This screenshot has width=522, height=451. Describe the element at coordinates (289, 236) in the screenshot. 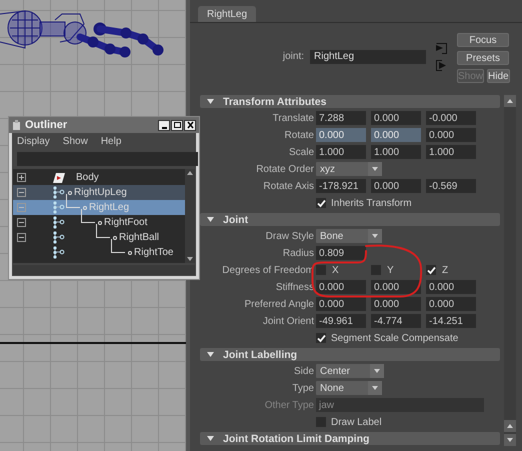

I see `field-label: Draw Style` at that location.